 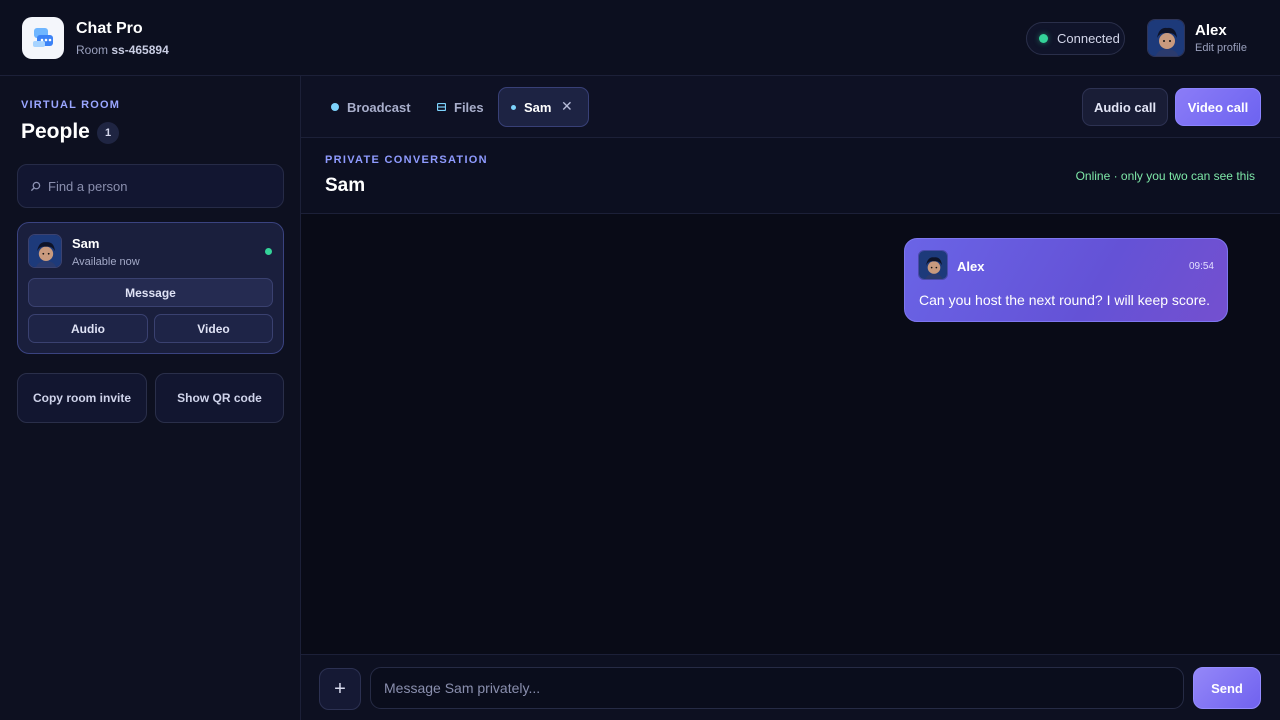 What do you see at coordinates (158, 186) in the screenshot?
I see `search-input` at bounding box center [158, 186].